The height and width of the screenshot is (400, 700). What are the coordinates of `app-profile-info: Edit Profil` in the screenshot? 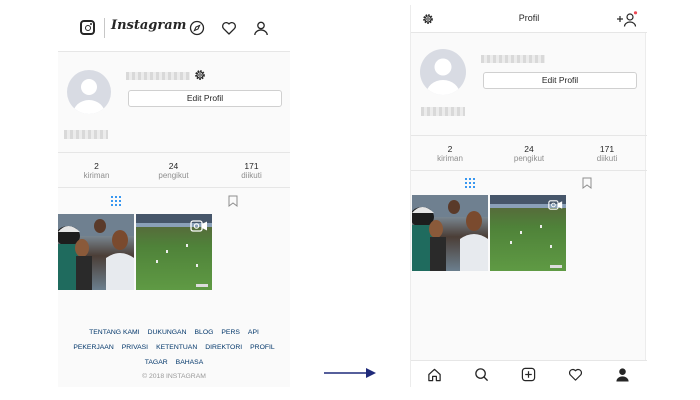 It's located at (529, 83).